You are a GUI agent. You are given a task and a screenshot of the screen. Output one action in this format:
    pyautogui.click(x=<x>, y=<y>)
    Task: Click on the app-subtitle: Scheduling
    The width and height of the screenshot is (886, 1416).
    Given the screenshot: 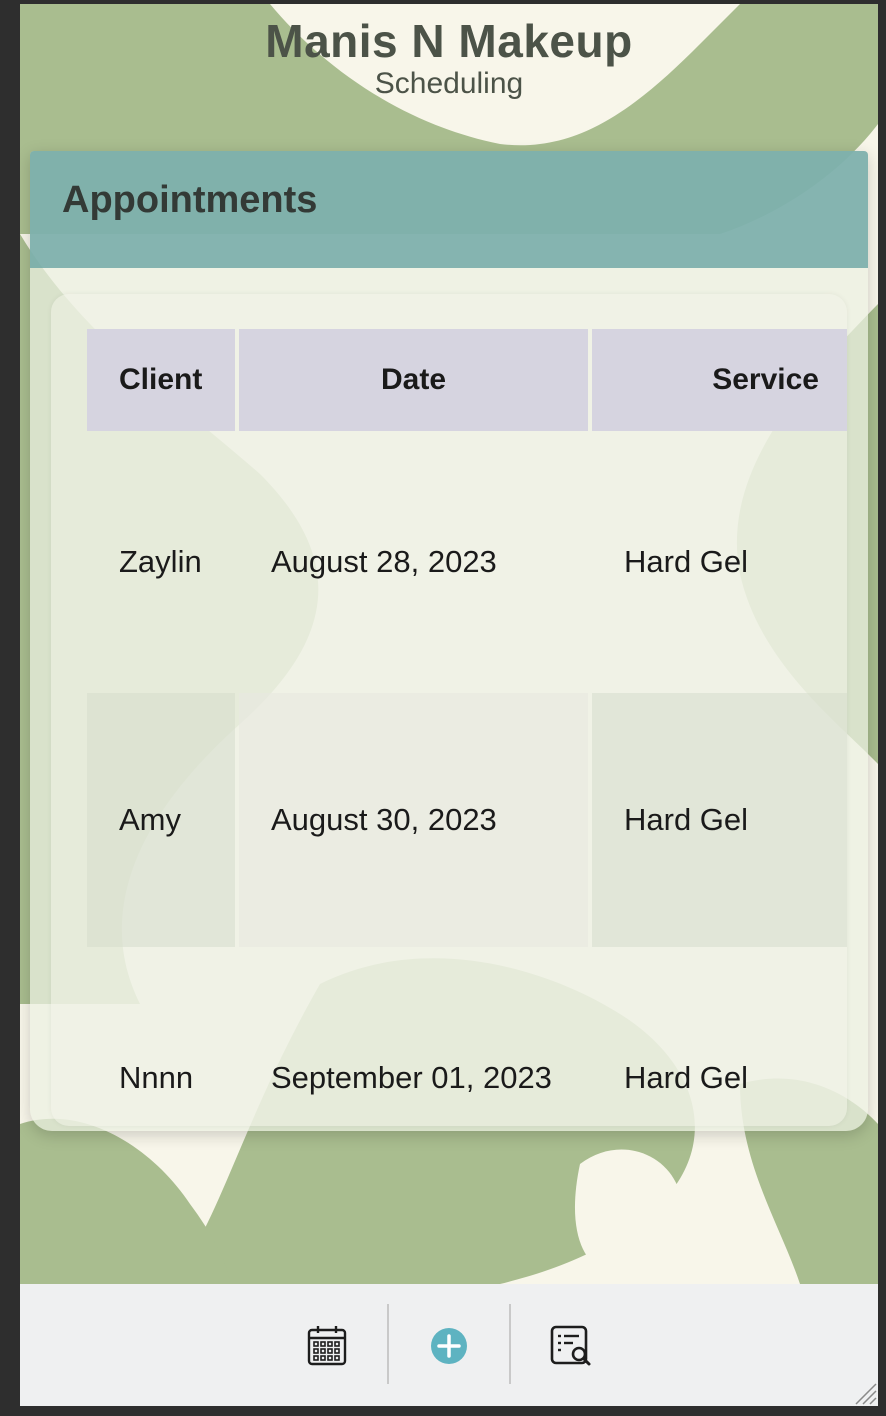 What is the action you would take?
    pyautogui.click(x=449, y=83)
    